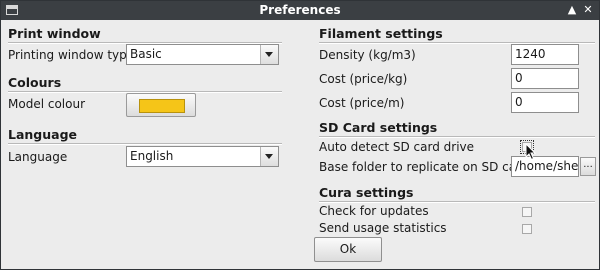 This screenshot has height=270, width=600. Describe the element at coordinates (572, 10) in the screenshot. I see `keep-above-icon: ▲` at that location.